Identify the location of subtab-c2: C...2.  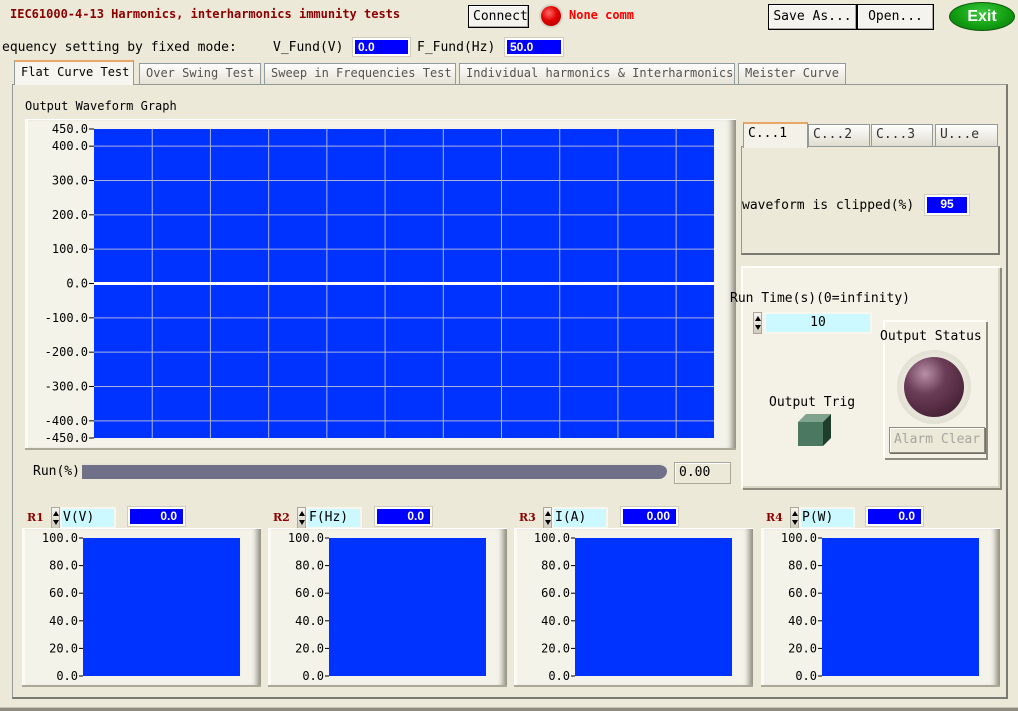
(839, 135).